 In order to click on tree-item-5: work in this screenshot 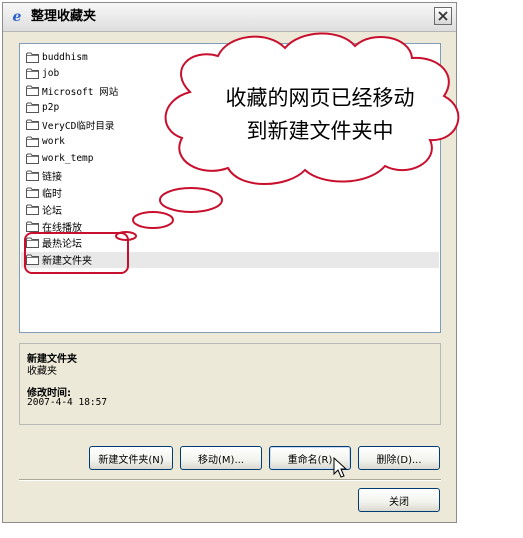, I will do `click(45, 142)`.